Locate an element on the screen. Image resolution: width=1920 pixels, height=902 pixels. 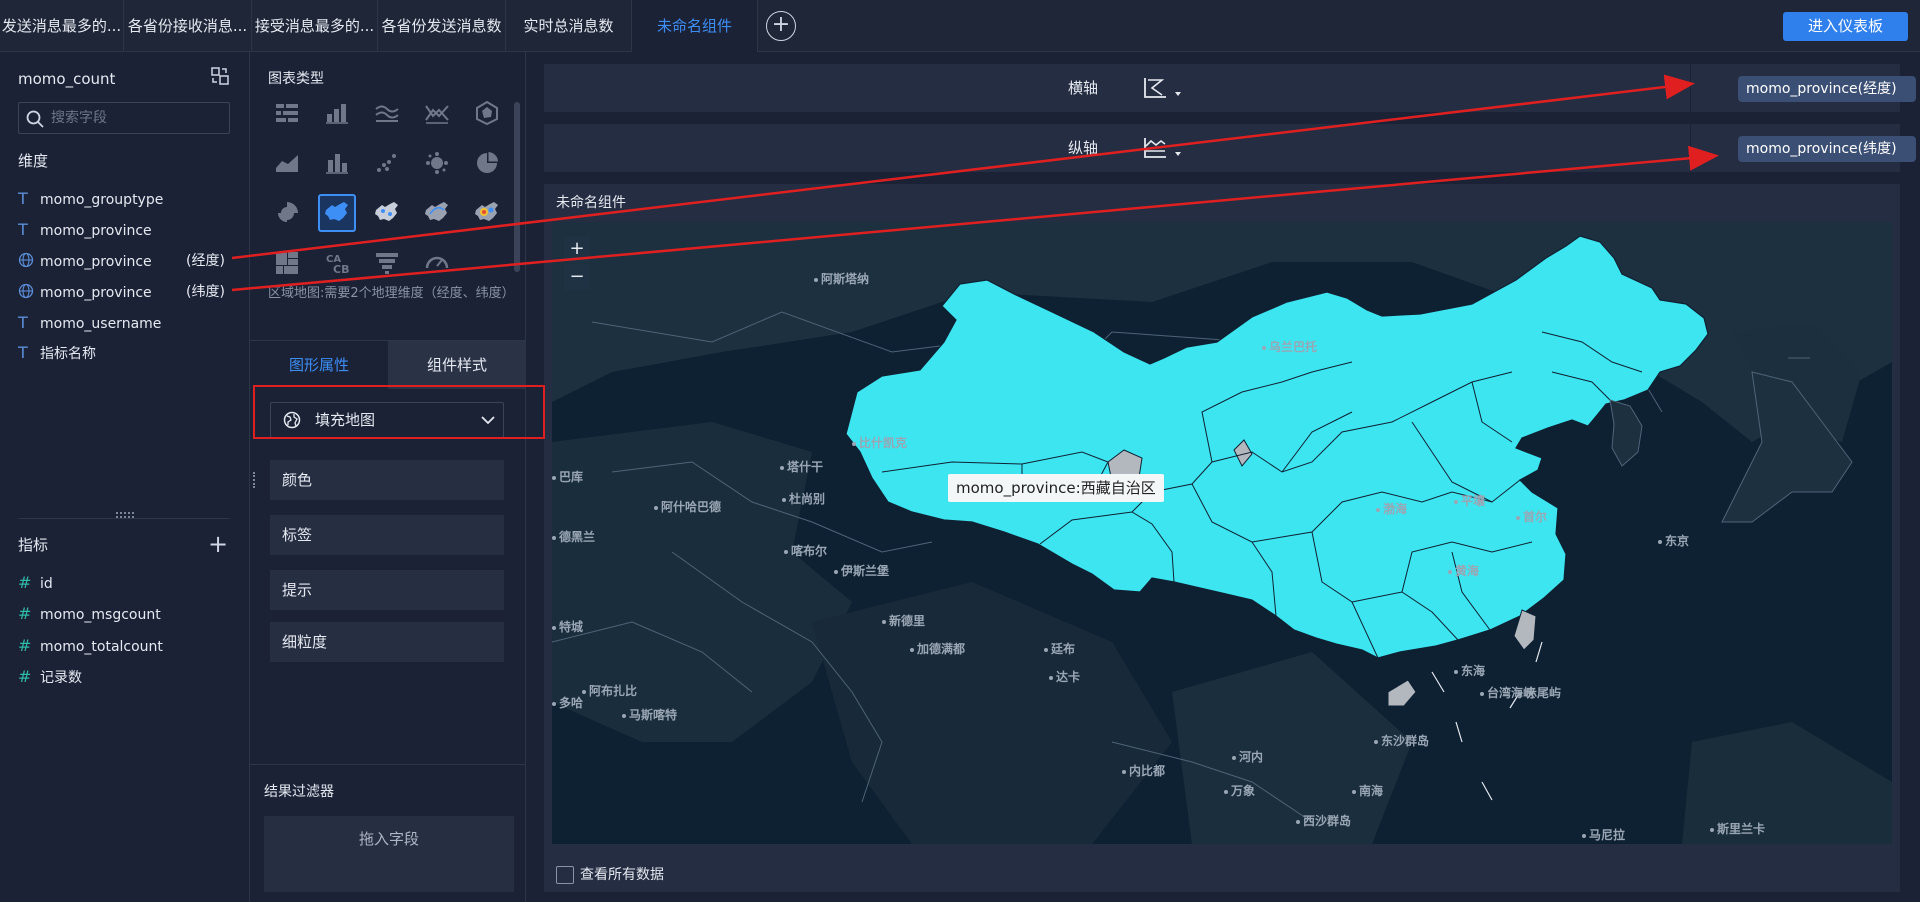
hash-icon: # is located at coordinates (25, 676).